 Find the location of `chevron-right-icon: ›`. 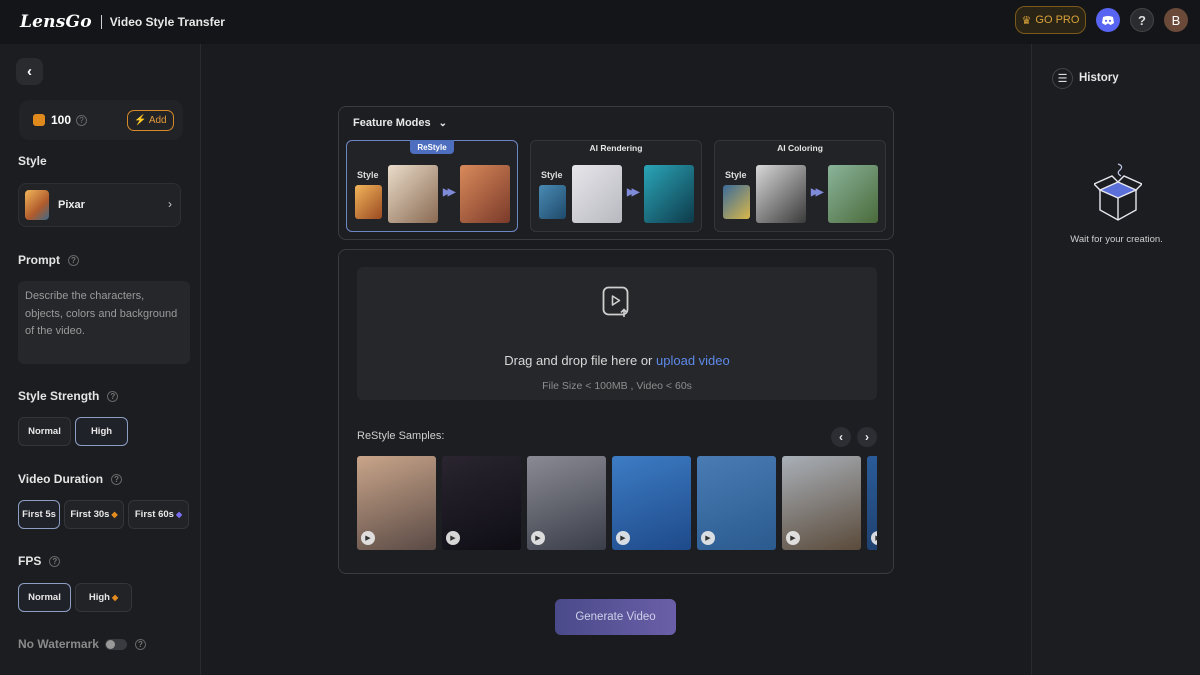

chevron-right-icon: › is located at coordinates (170, 204).